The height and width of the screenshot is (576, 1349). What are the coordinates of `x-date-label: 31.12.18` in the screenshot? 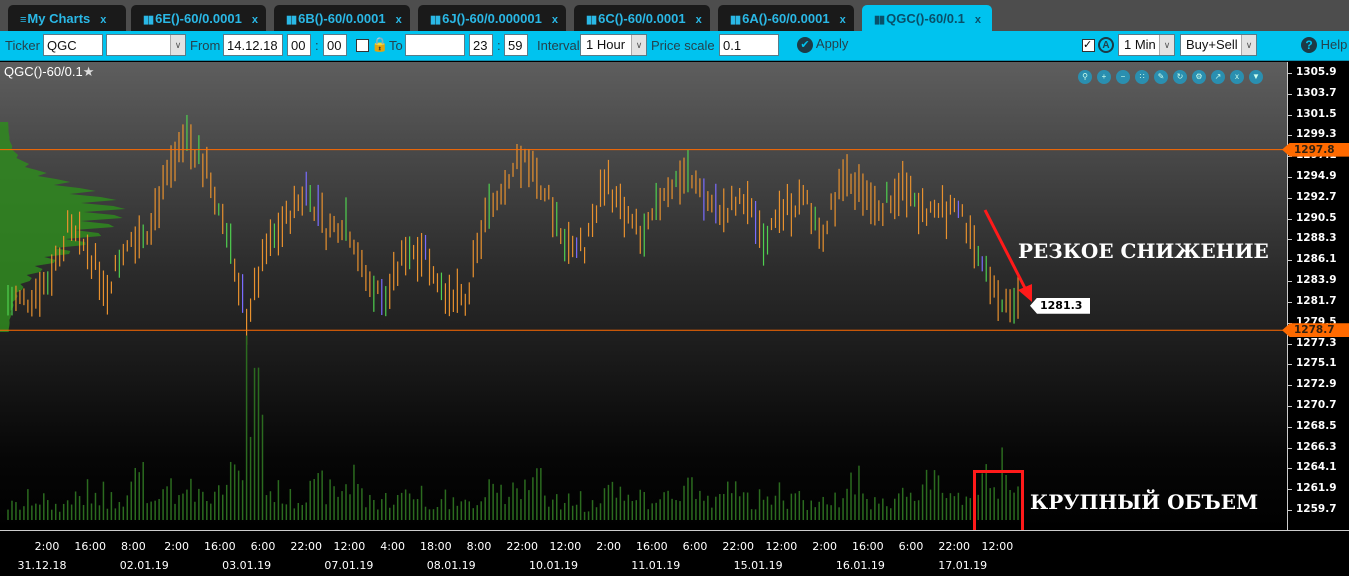 It's located at (42, 565).